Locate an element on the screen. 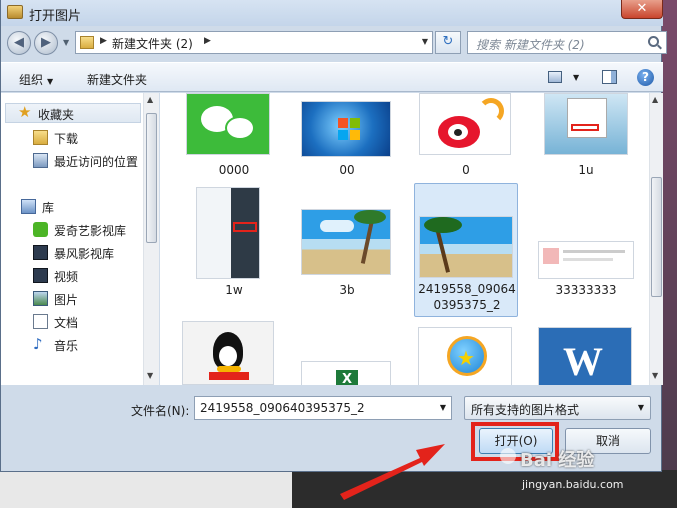  annotation-arrow is located at coordinates (392, 472).